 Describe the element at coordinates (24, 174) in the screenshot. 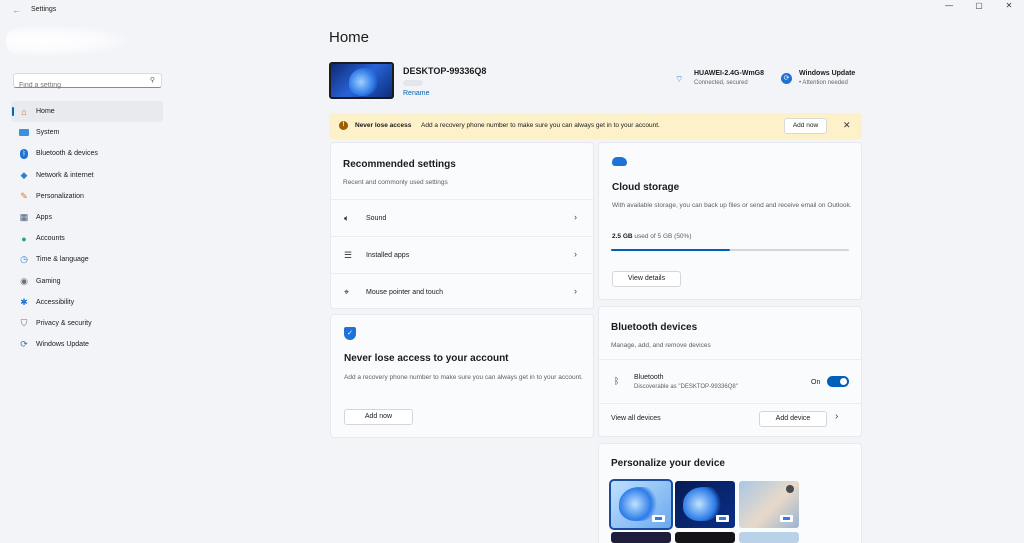

I see `network-icon: ◆` at that location.